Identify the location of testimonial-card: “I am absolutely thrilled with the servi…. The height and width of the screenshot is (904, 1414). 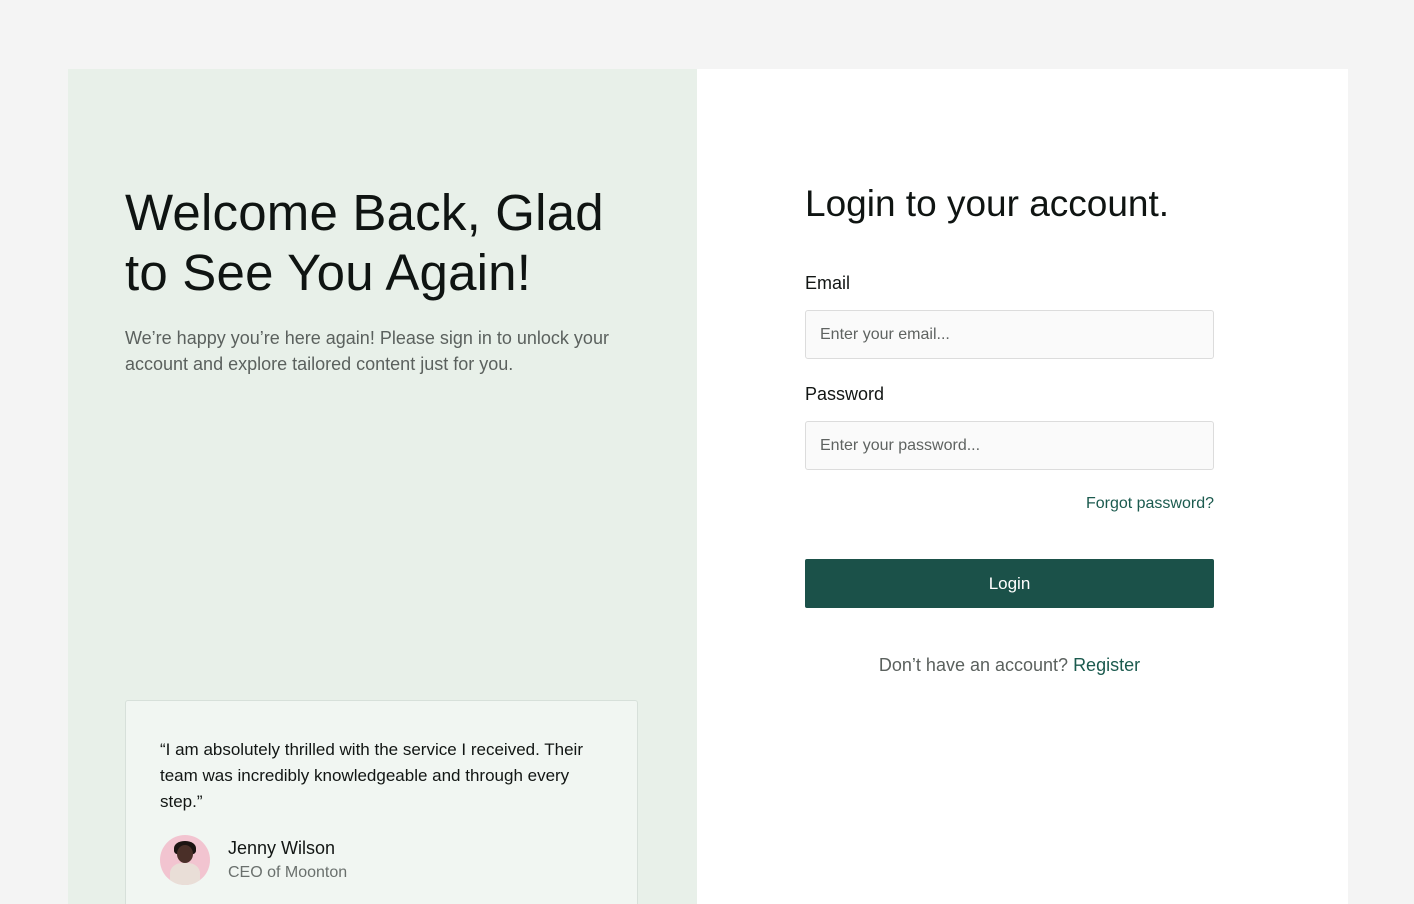
(381, 802).